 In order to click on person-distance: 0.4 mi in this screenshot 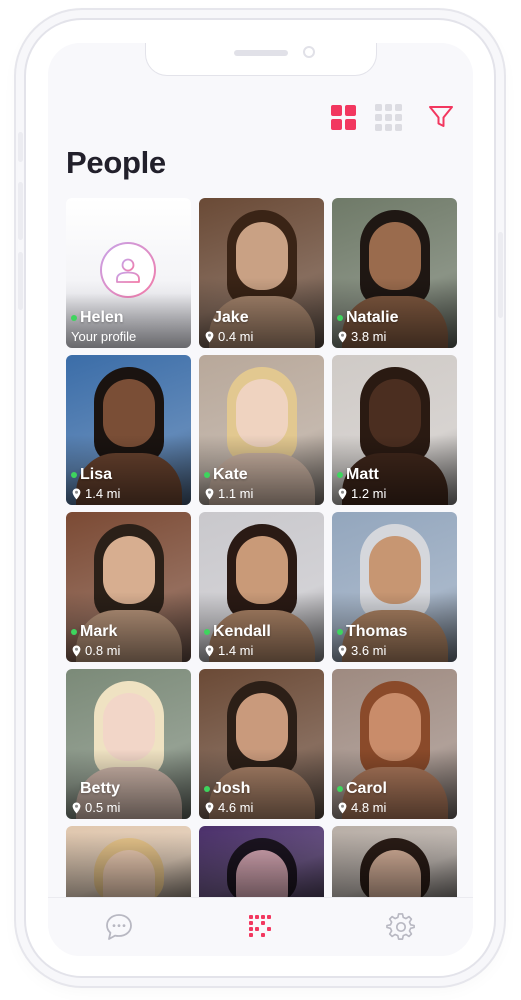, I will do `click(229, 336)`.